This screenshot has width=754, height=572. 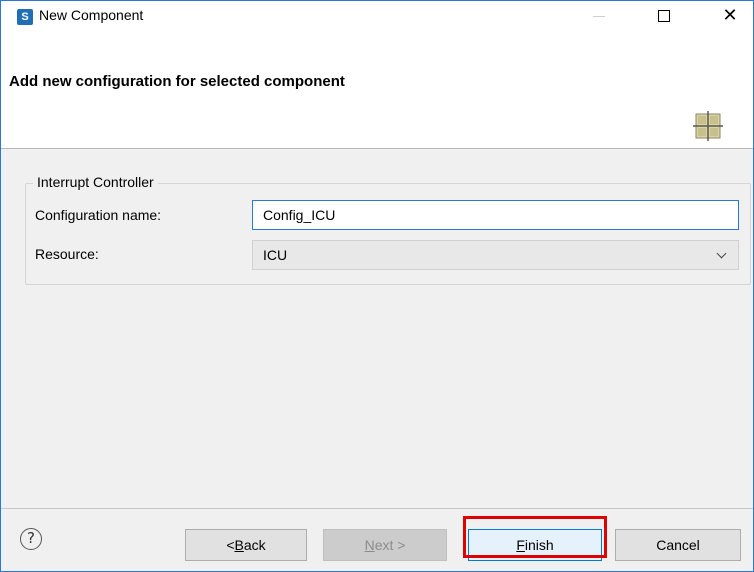 I want to click on next-button: Next >, so click(x=385, y=545).